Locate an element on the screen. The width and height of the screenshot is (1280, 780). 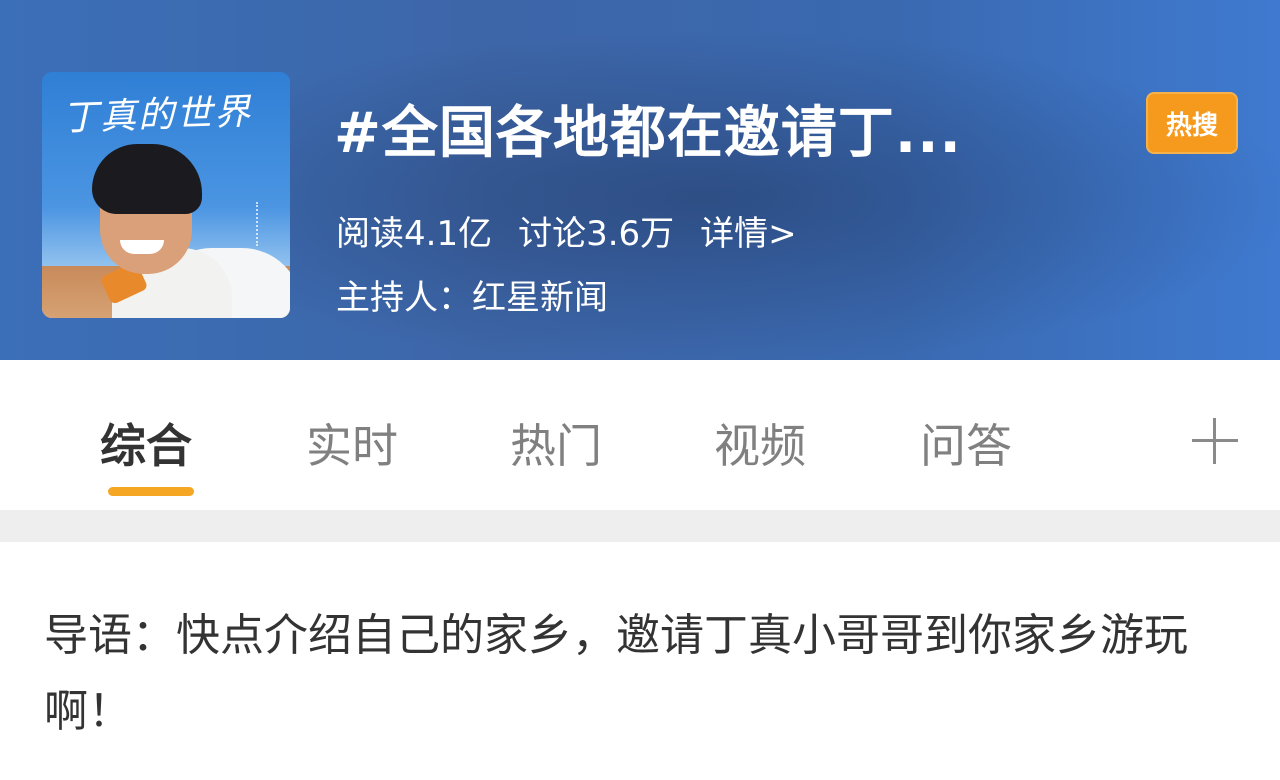
cover-side-text is located at coordinates (259, 224).